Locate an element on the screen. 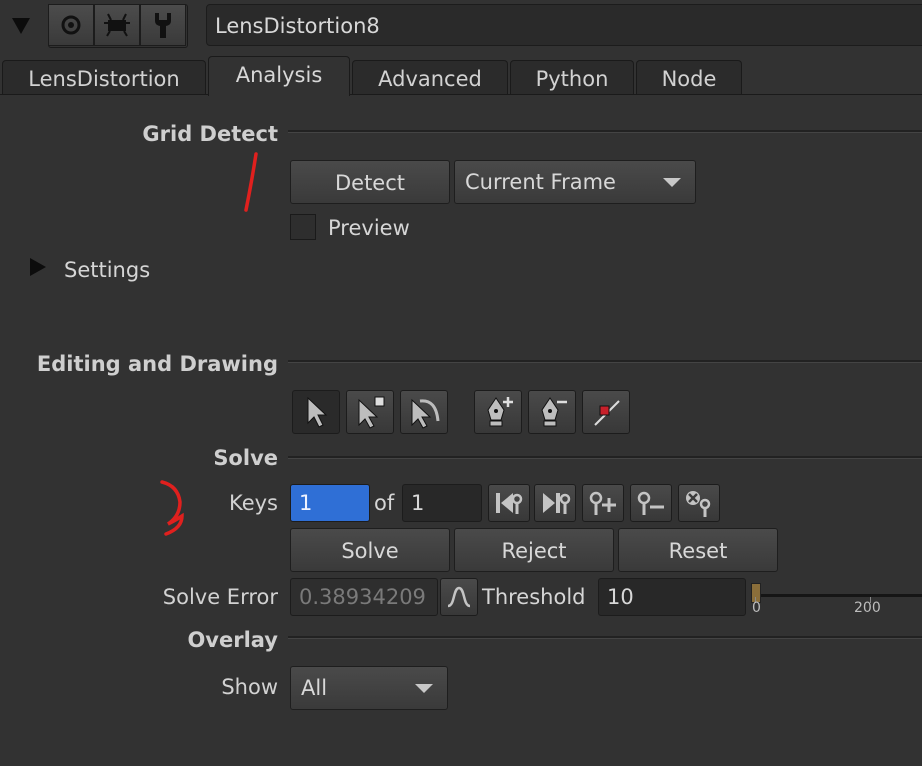 The width and height of the screenshot is (922, 766). keys-of-label: of is located at coordinates (384, 503).